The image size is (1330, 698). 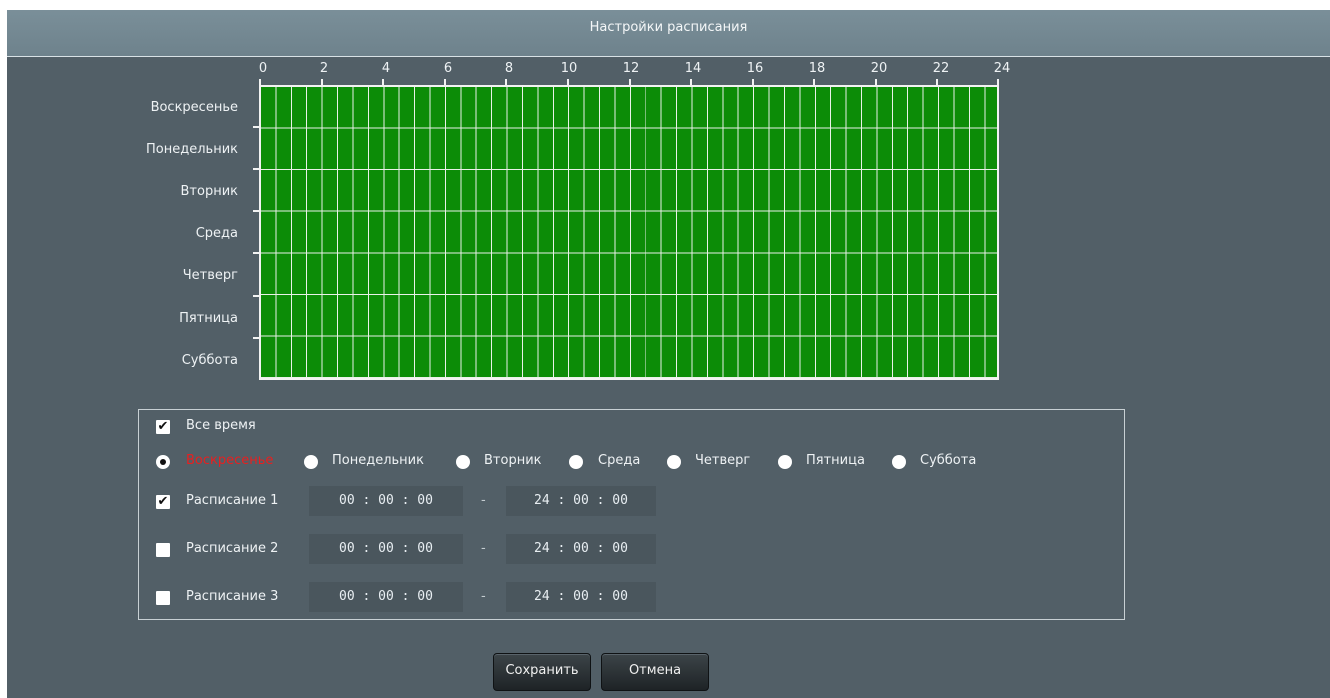 What do you see at coordinates (899, 462) in the screenshot?
I see `radio-saturday` at bounding box center [899, 462].